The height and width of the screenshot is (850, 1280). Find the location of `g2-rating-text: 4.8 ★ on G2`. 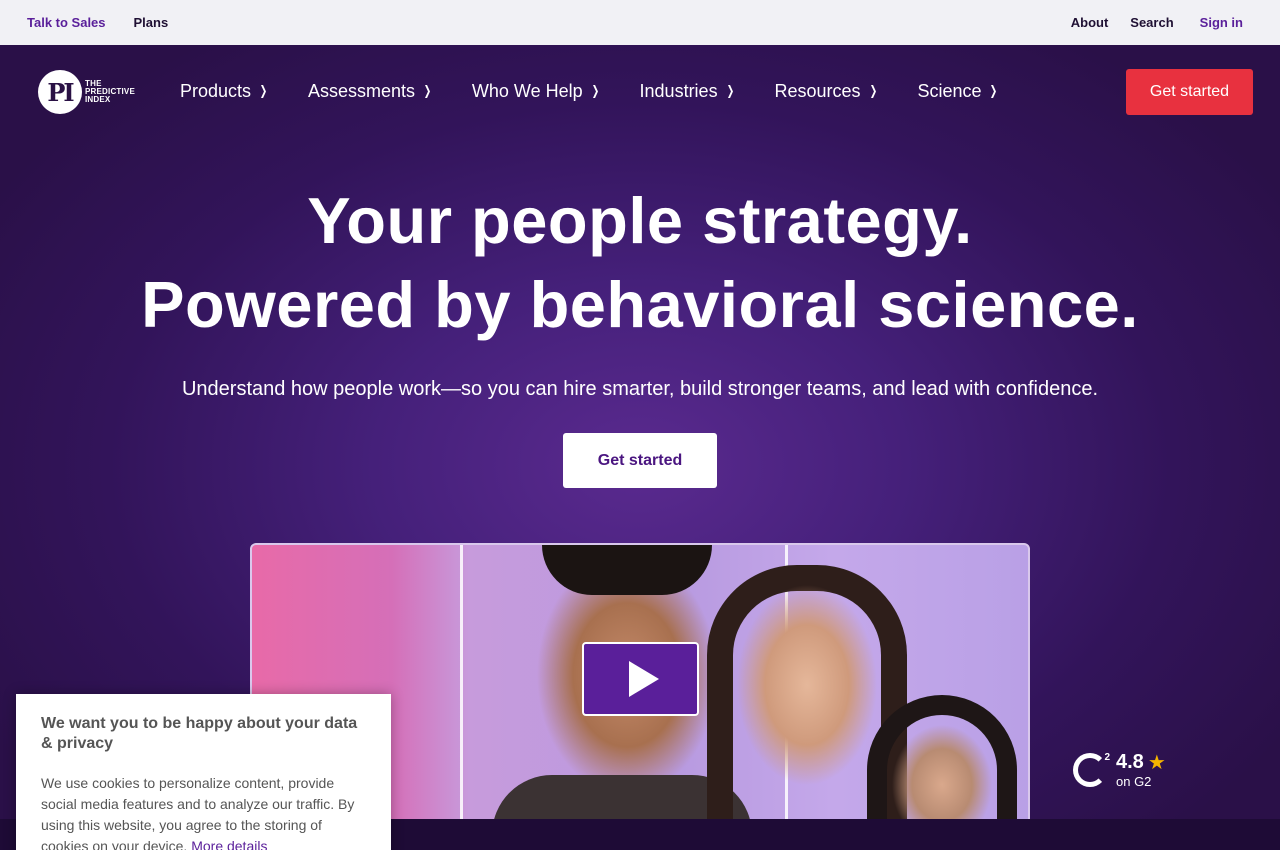

g2-rating-text: 4.8 ★ on G2 is located at coordinates (1141, 769).